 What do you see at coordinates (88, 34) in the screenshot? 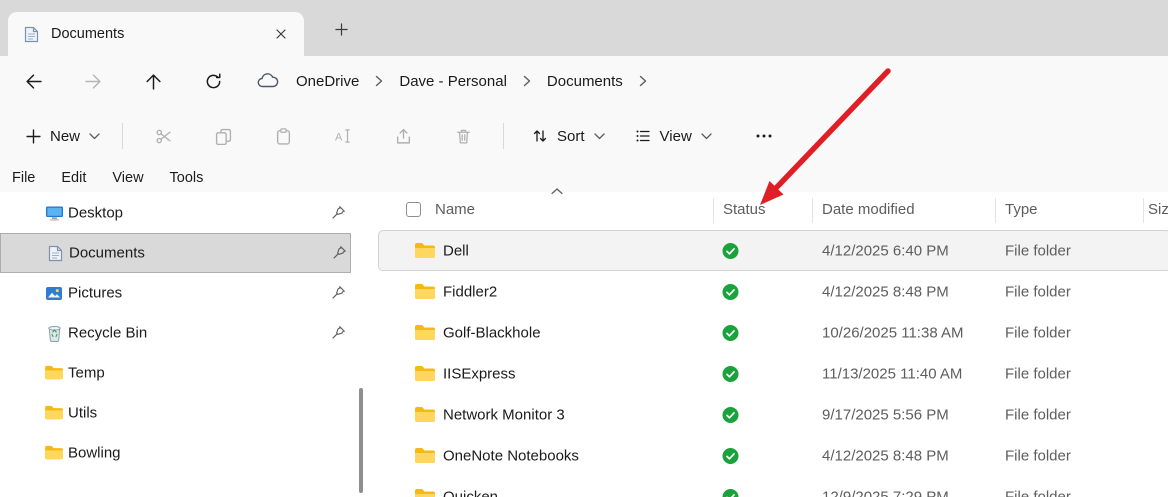
I see `tab-title: Documents` at bounding box center [88, 34].